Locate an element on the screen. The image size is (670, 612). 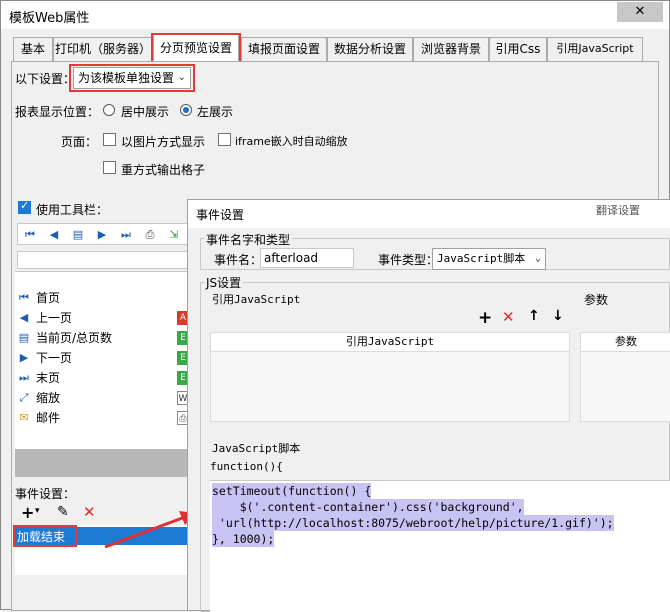
list-item: ▤ 当前页/总页数 E is located at coordinates (104, 338).